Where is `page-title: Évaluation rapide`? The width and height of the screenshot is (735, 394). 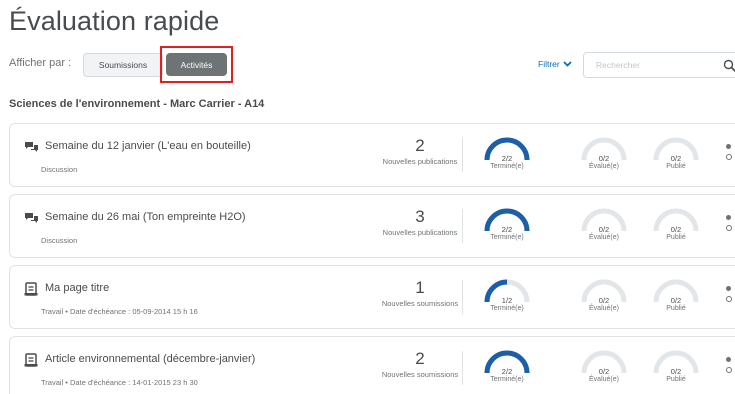 page-title: Évaluation rapide is located at coordinates (114, 21).